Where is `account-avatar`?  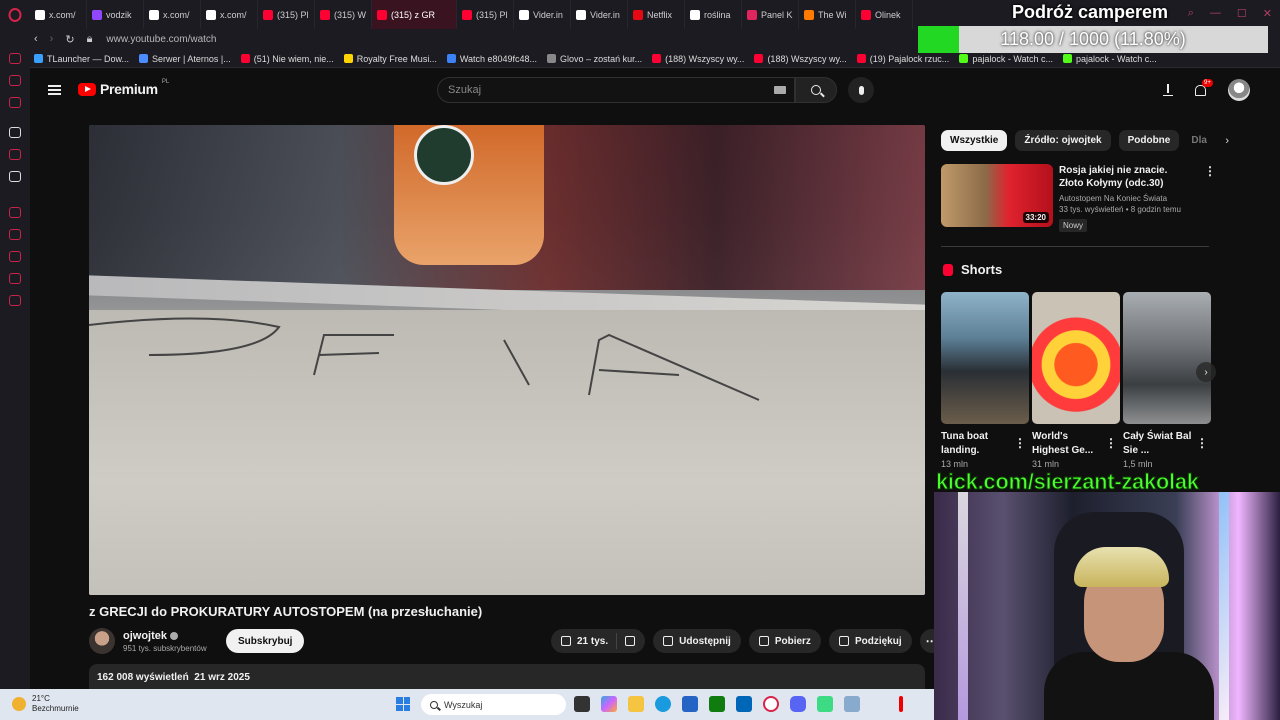
account-avatar is located at coordinates (1239, 90).